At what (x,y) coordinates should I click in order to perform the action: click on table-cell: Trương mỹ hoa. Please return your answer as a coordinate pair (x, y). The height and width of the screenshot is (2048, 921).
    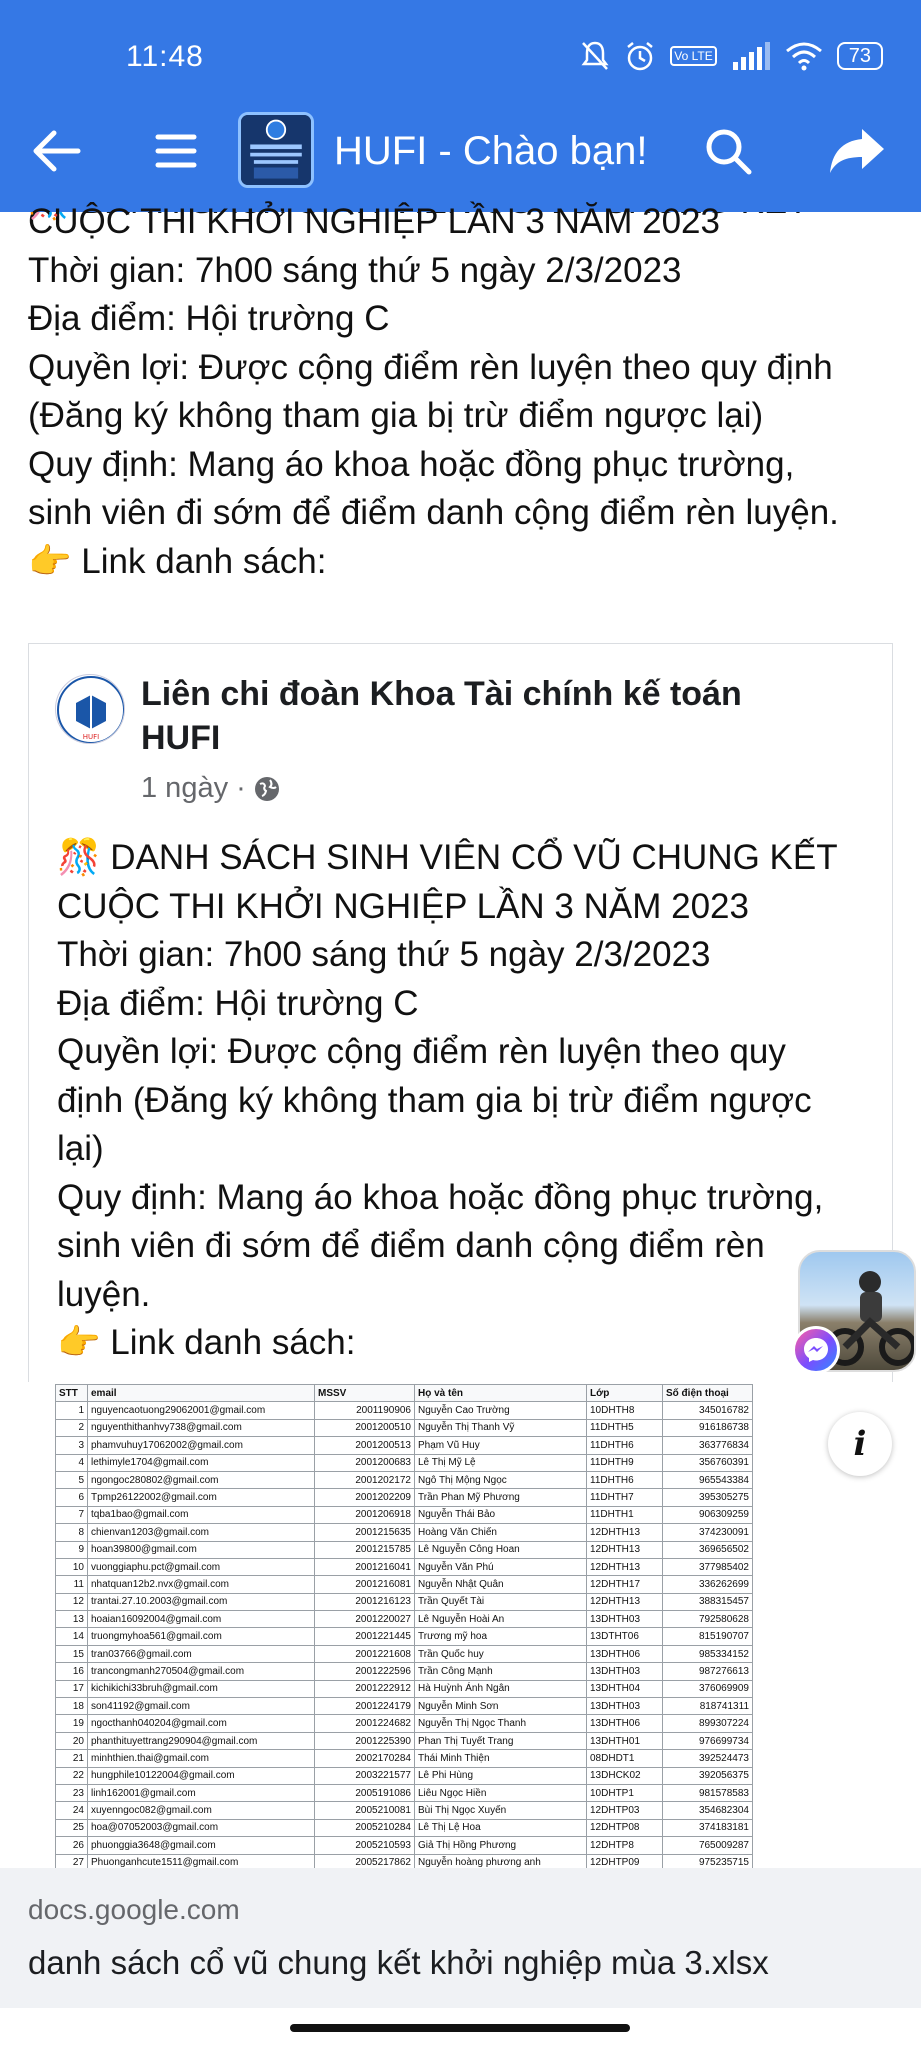
    Looking at the image, I should click on (500, 1636).